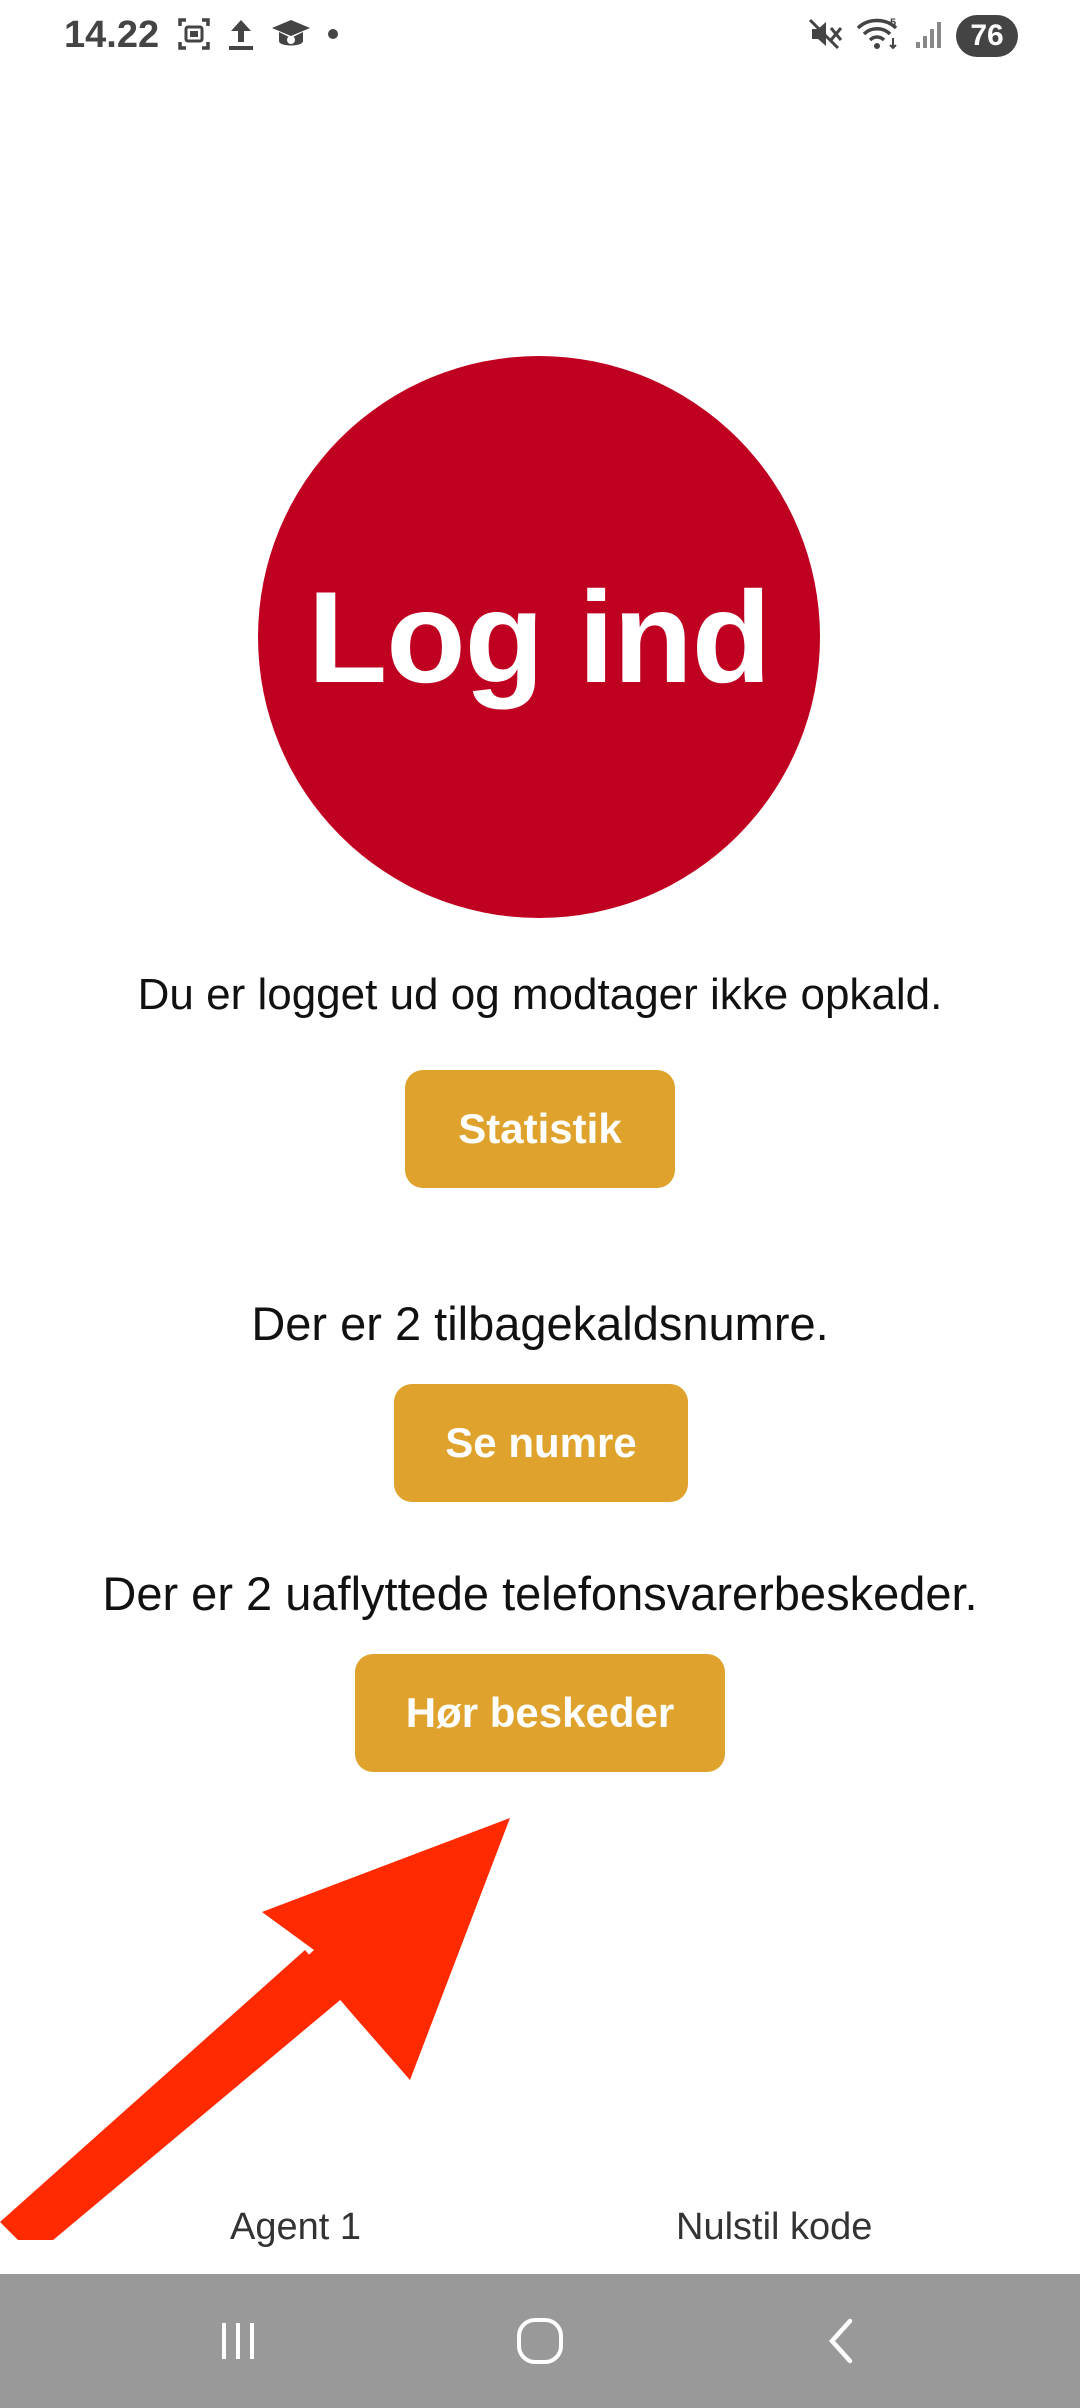  Describe the element at coordinates (255, 2029) in the screenshot. I see `annotation-arrow-icon` at that location.